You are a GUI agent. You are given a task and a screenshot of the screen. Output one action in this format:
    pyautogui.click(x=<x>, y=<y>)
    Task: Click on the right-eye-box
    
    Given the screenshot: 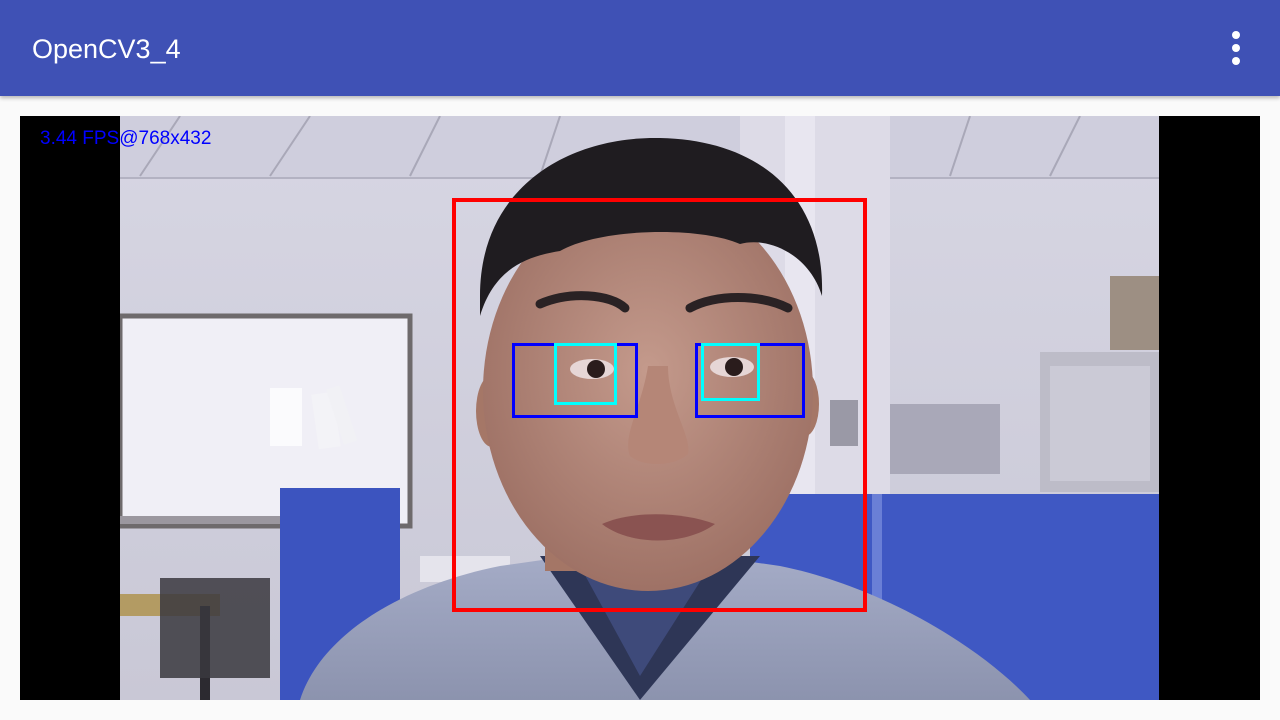 What is the action you would take?
    pyautogui.click(x=730, y=372)
    